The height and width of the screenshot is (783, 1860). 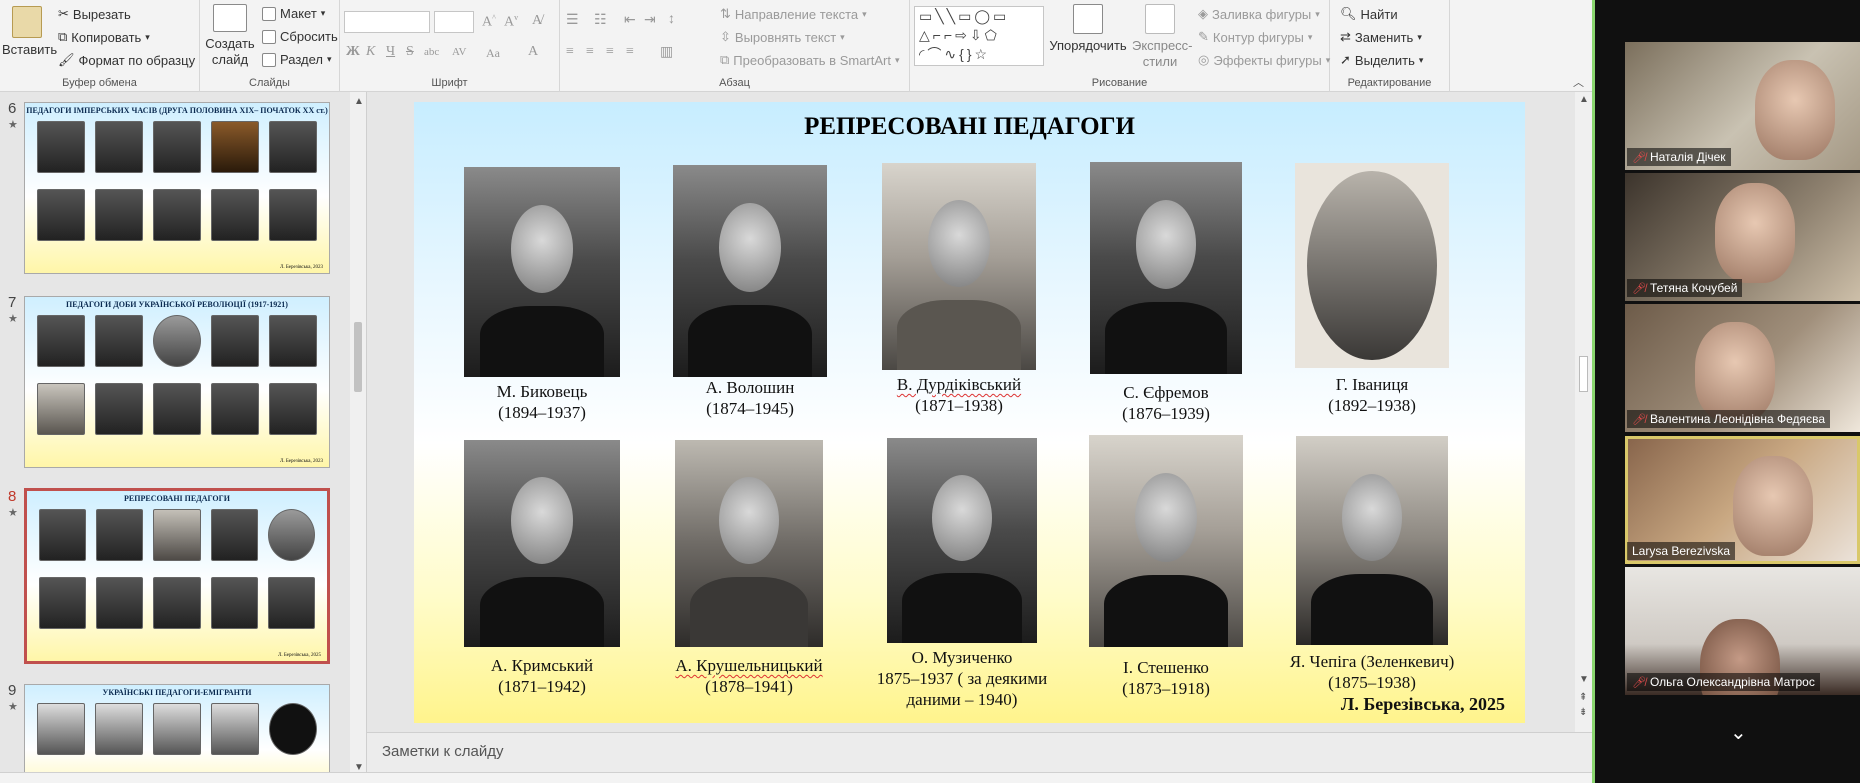 What do you see at coordinates (1369, 14) in the screenshot?
I see `find-button: 🔍︎ Найти` at bounding box center [1369, 14].